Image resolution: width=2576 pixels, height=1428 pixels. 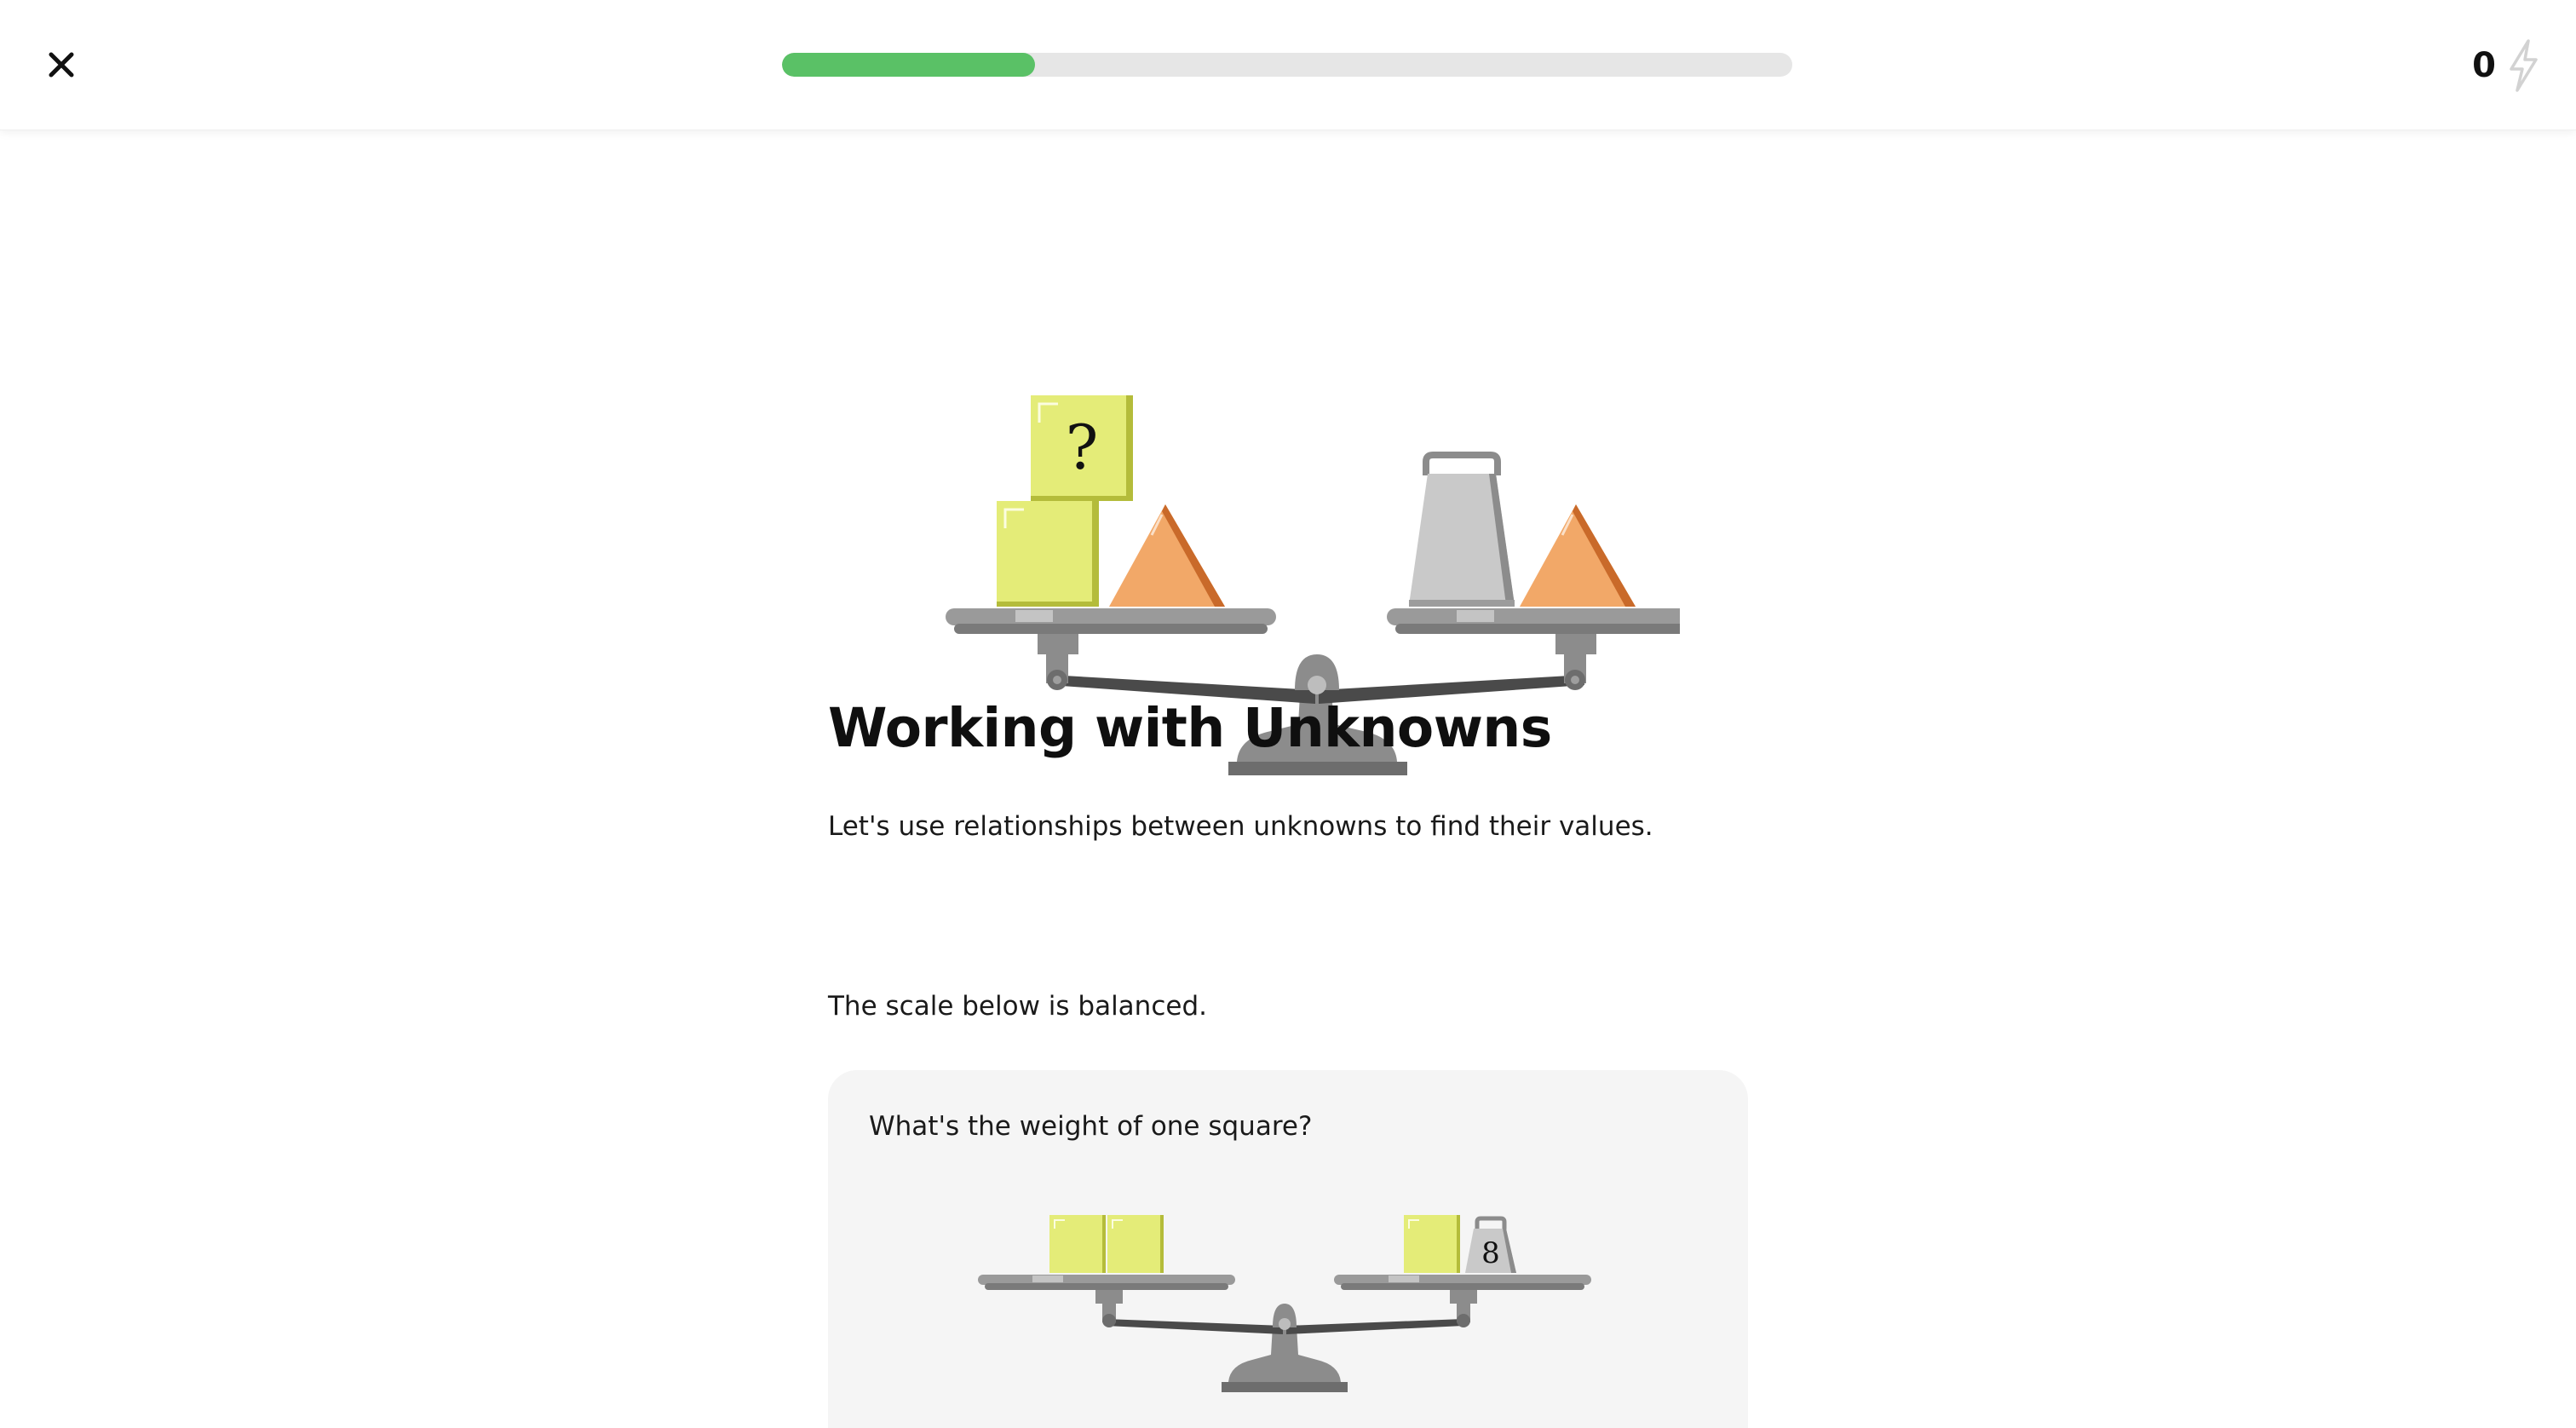 I want to click on close-icon, so click(x=61, y=65).